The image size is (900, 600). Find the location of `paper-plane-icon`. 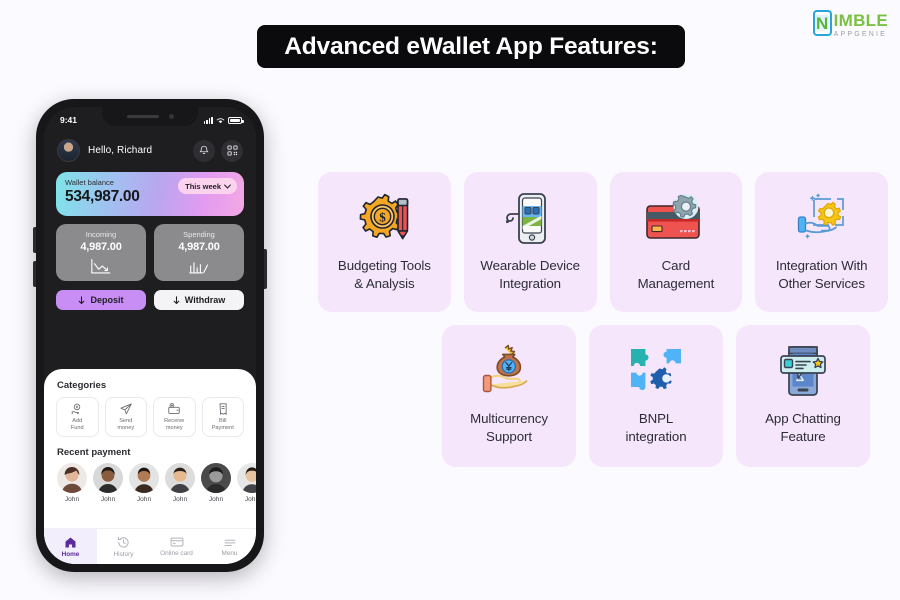

paper-plane-icon is located at coordinates (126, 409).